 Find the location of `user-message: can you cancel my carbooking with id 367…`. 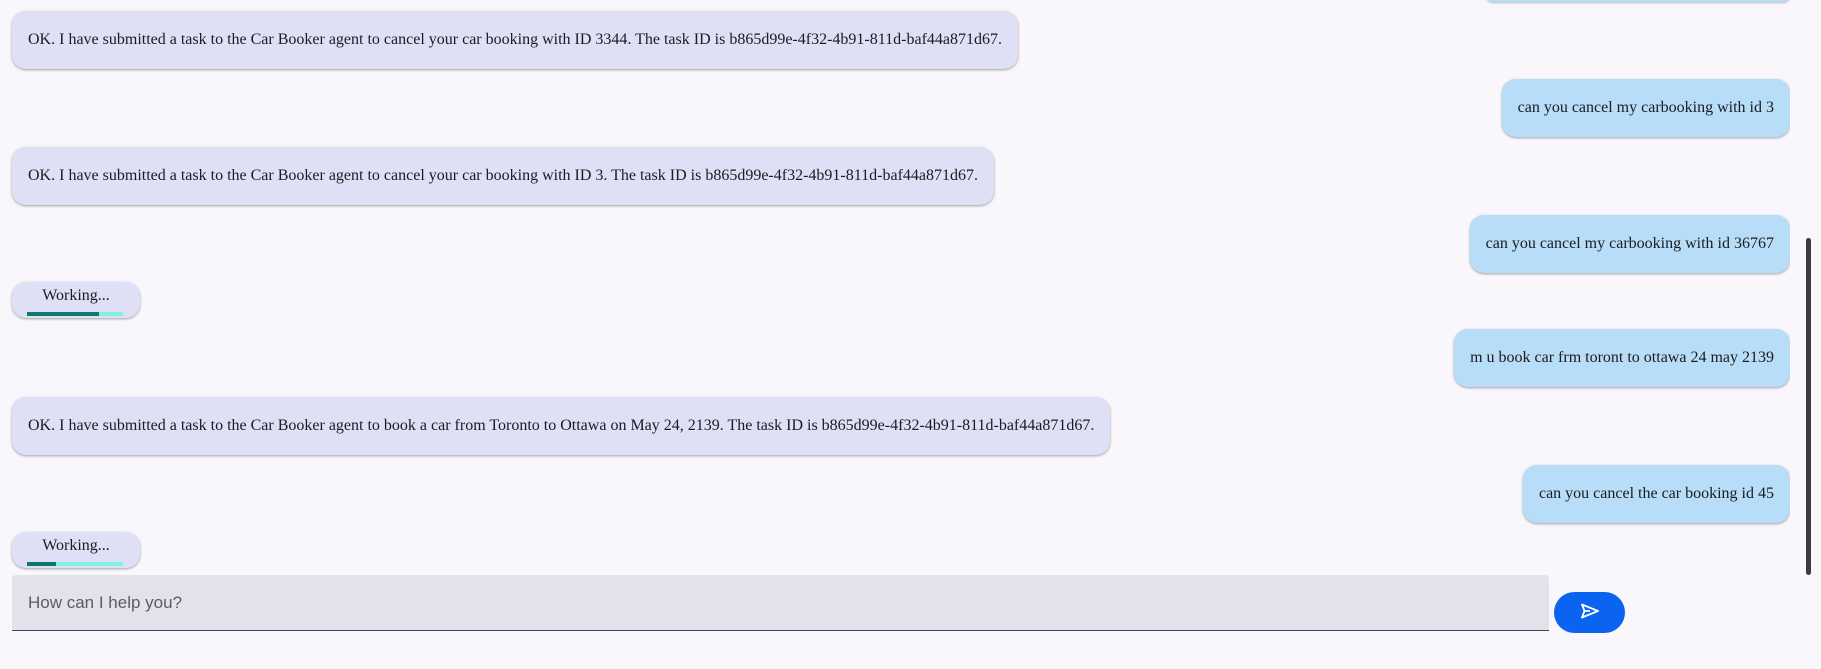

user-message: can you cancel my carbooking with id 367… is located at coordinates (1629, 244).